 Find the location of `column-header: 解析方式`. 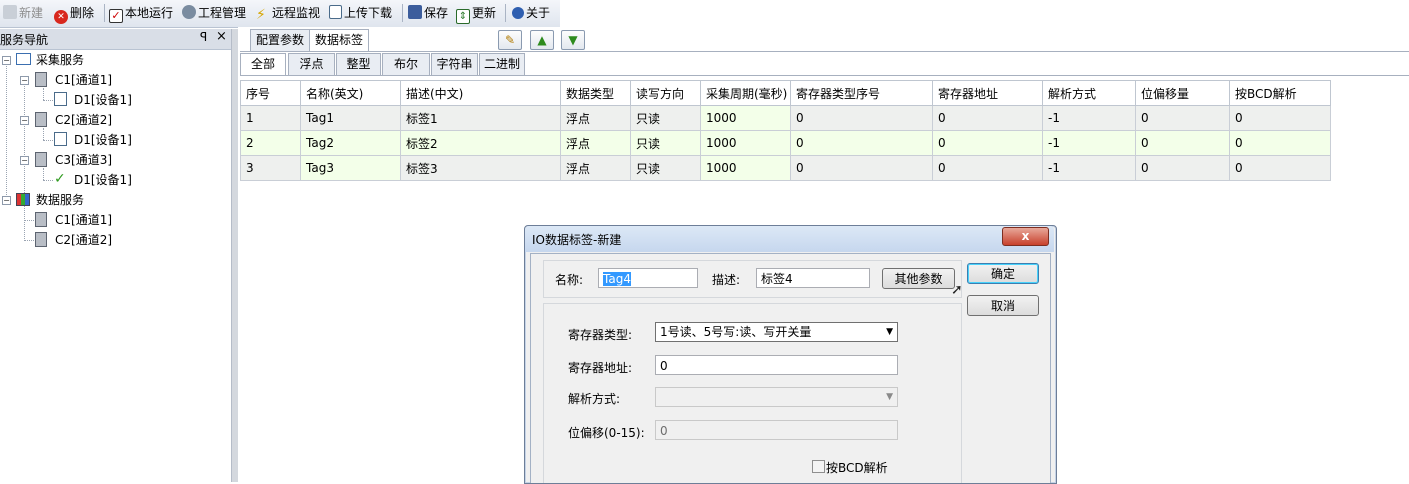

column-header: 解析方式 is located at coordinates (1089, 93).